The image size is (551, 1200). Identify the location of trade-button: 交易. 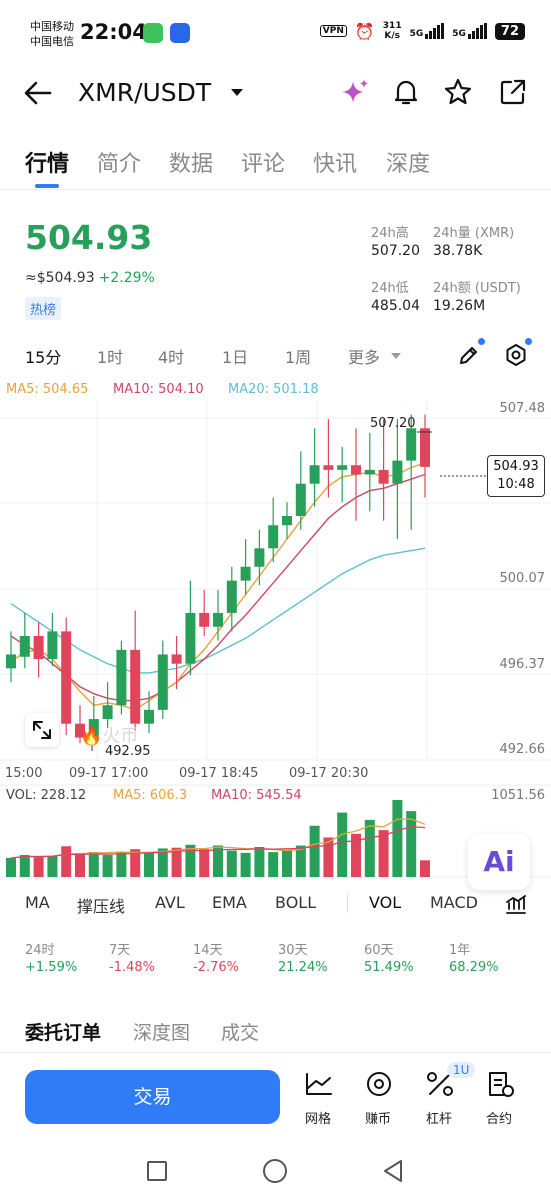
(152, 1097).